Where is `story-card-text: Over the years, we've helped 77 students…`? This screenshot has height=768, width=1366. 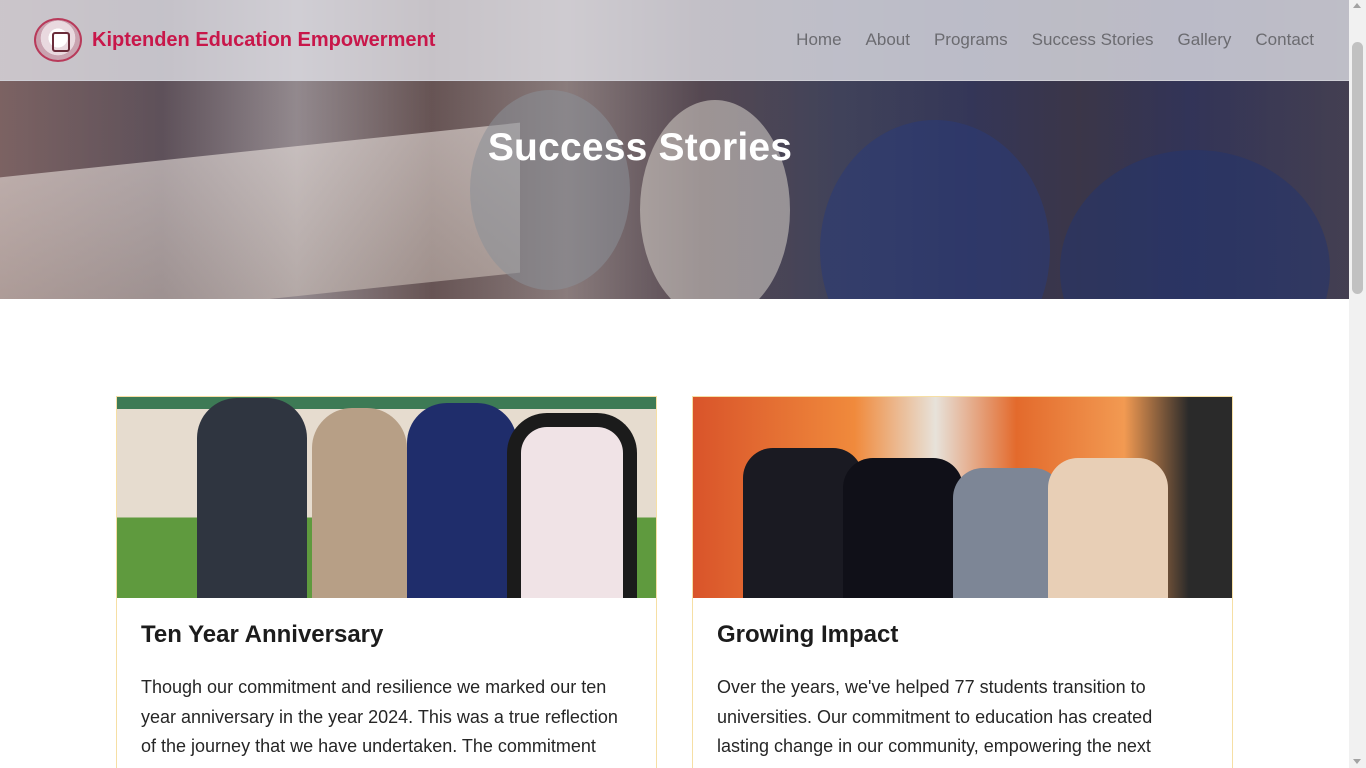
story-card-text: Over the years, we've helped 77 students… is located at coordinates (935, 722).